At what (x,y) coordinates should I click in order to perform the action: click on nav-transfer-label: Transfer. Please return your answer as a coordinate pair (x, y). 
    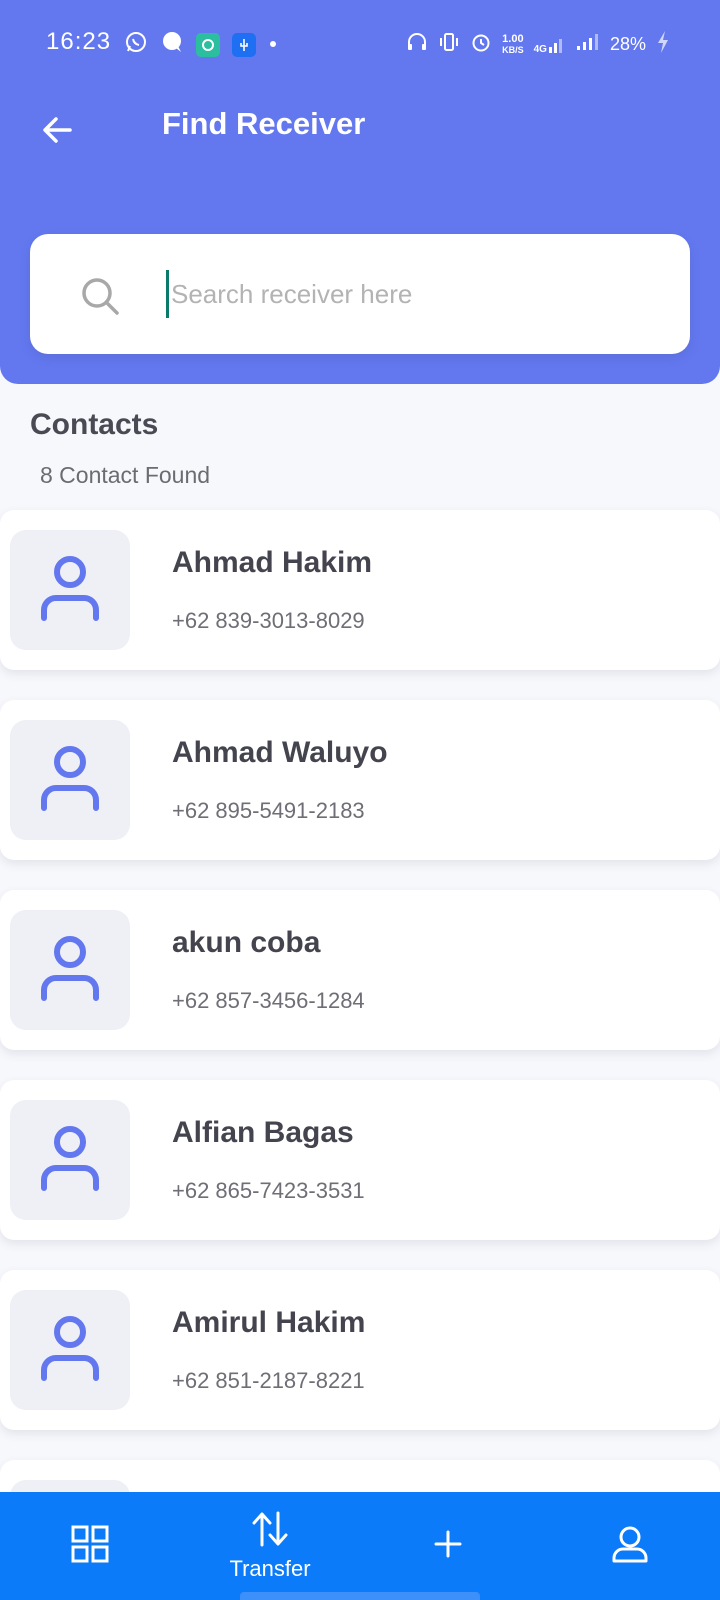
    Looking at the image, I should click on (270, 1568).